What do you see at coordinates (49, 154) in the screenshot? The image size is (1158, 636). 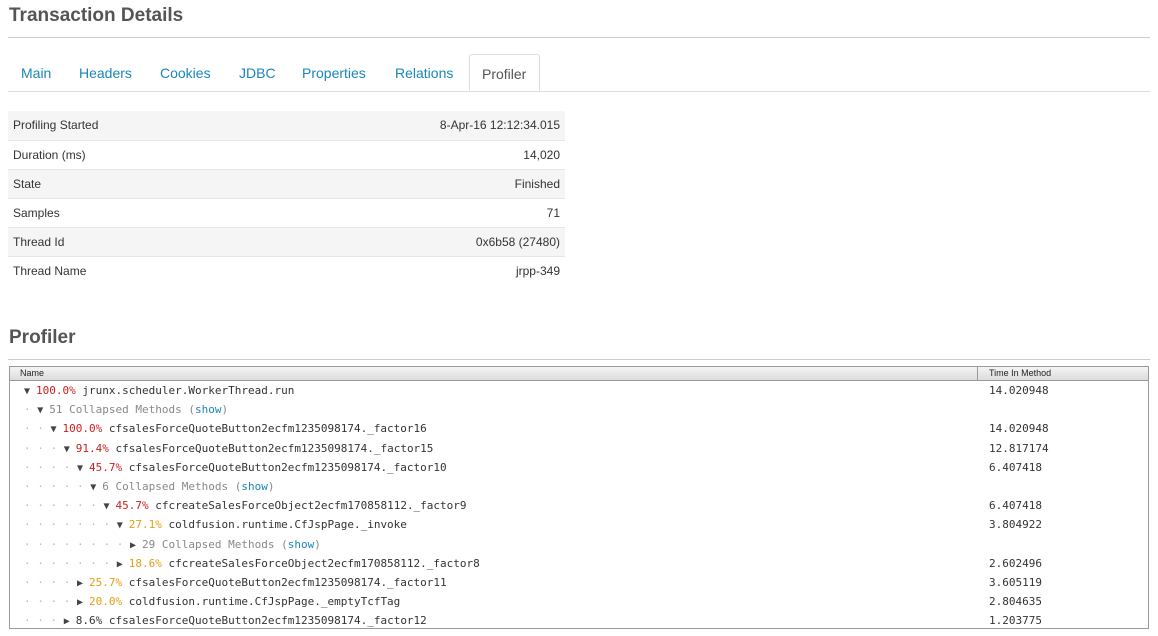 I see `summary-key: Duration (ms)` at bounding box center [49, 154].